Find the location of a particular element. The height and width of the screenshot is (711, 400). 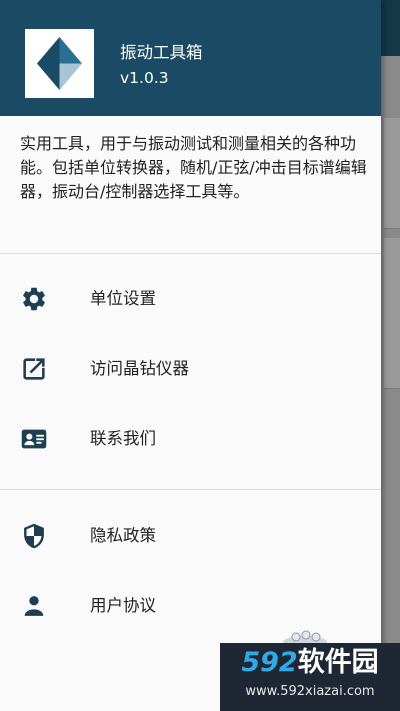

menu-item-label: 隐私政策 is located at coordinates (123, 535).